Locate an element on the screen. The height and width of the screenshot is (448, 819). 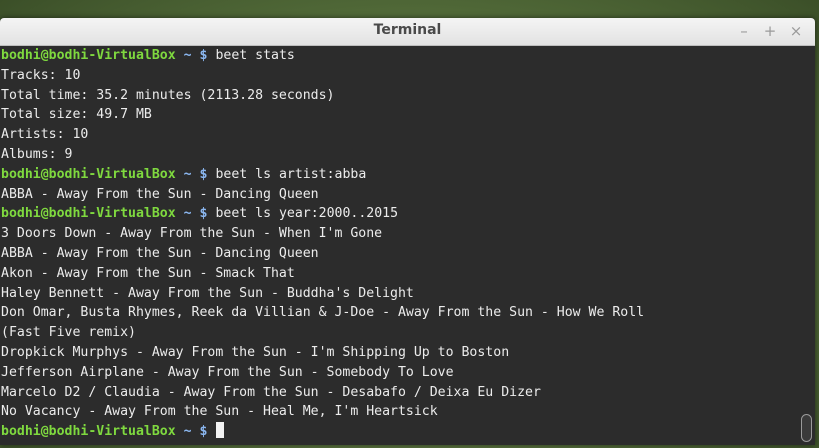
maximize-icon: + is located at coordinates (770, 31).